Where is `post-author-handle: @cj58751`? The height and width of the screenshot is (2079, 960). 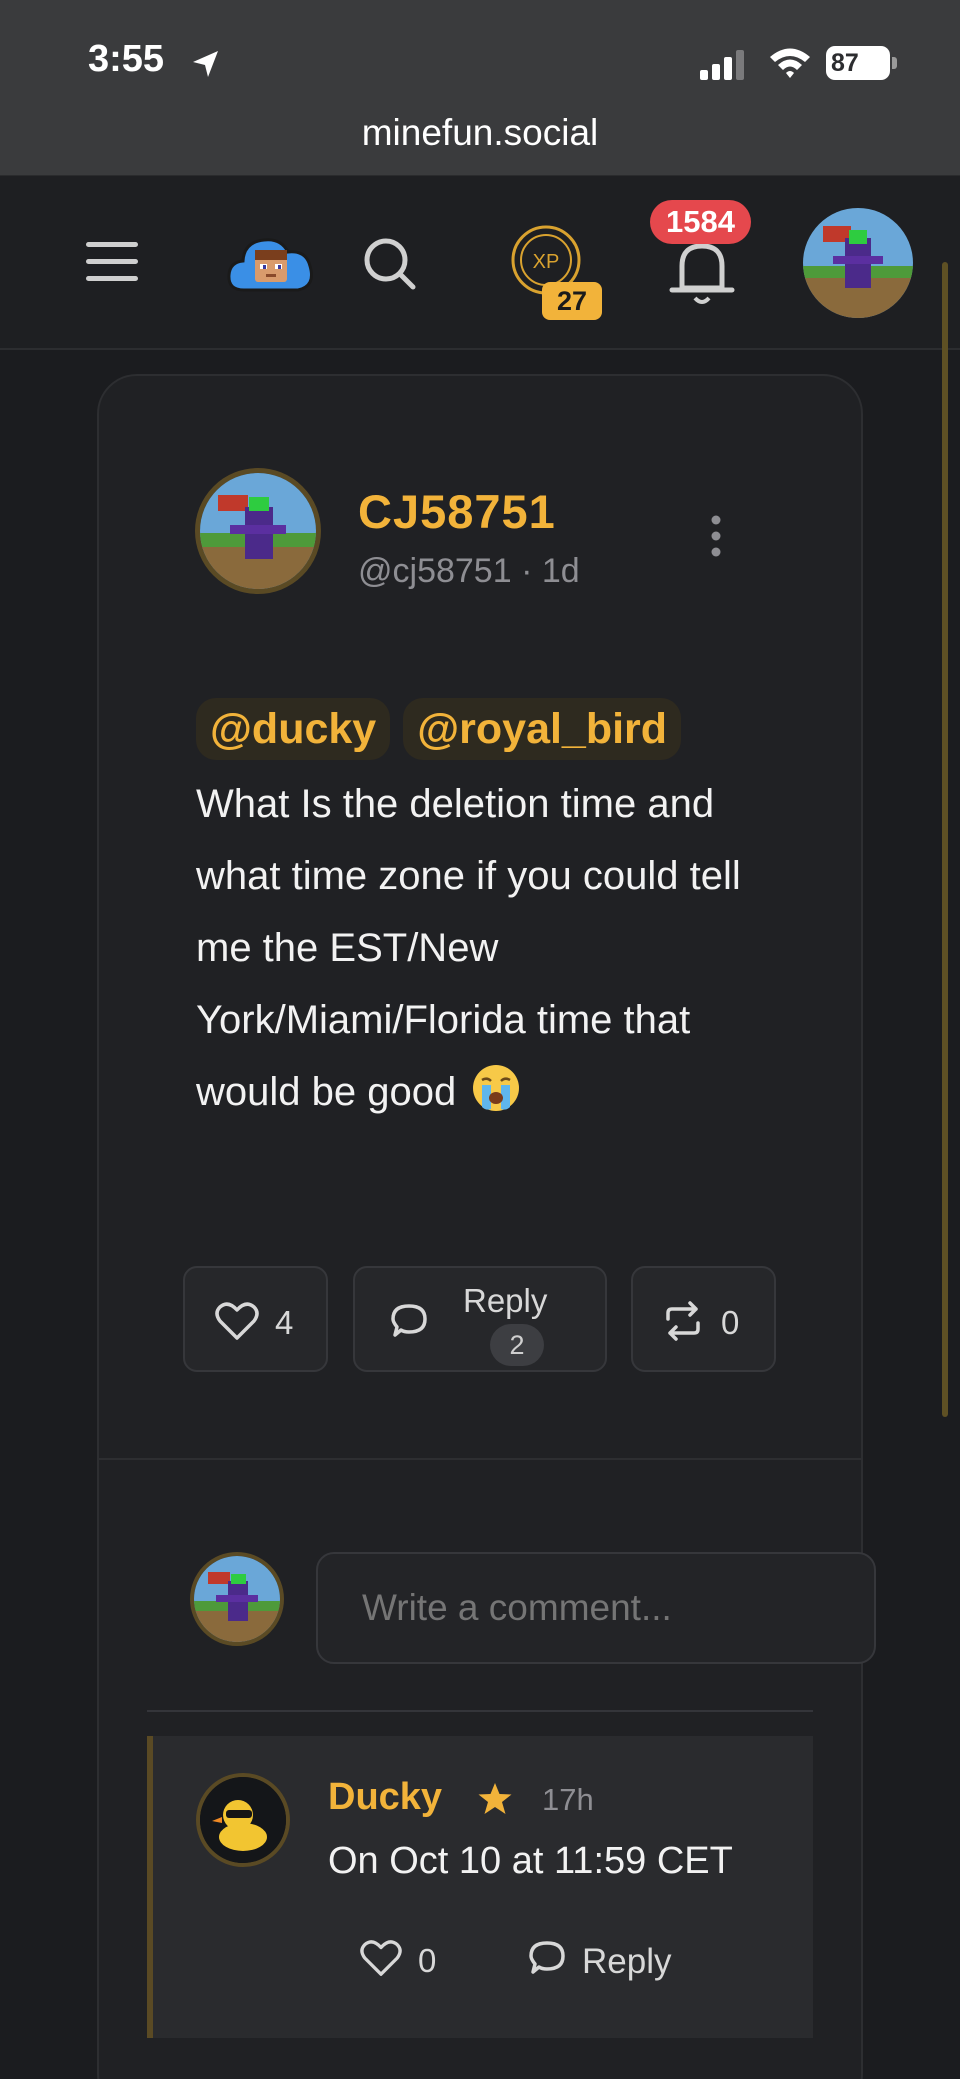
post-author-handle: @cj58751 is located at coordinates (435, 571).